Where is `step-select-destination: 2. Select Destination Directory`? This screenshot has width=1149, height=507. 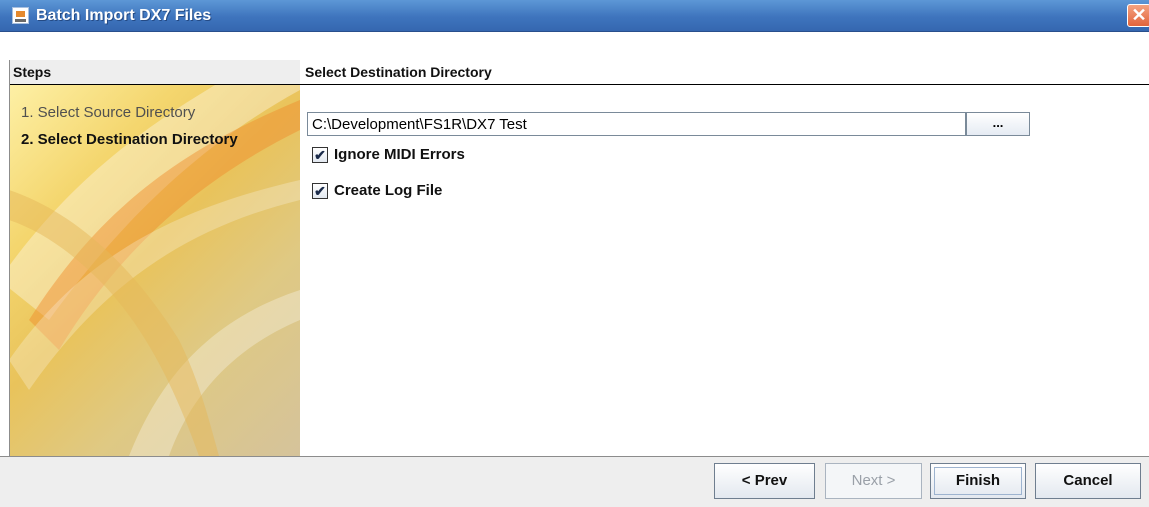
step-select-destination: 2. Select Destination Directory is located at coordinates (129, 139).